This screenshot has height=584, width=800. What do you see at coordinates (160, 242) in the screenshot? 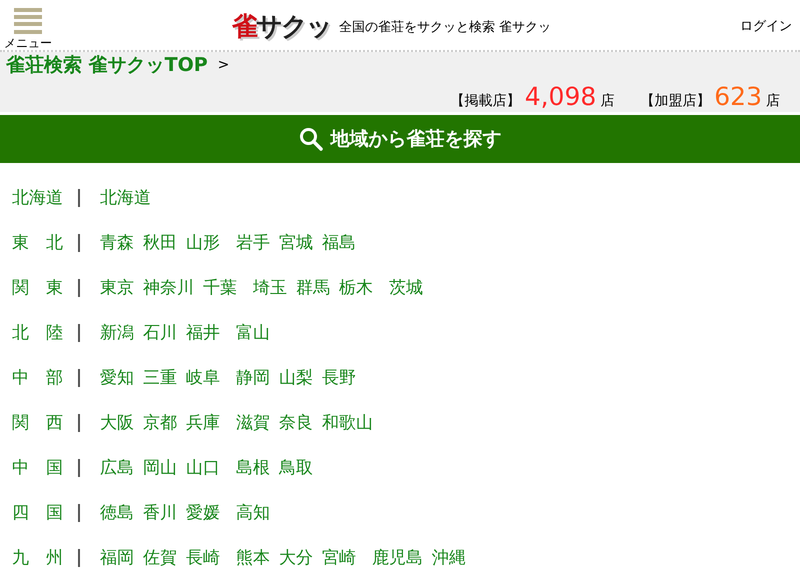
I see `prefecture-link: 秋田` at bounding box center [160, 242].